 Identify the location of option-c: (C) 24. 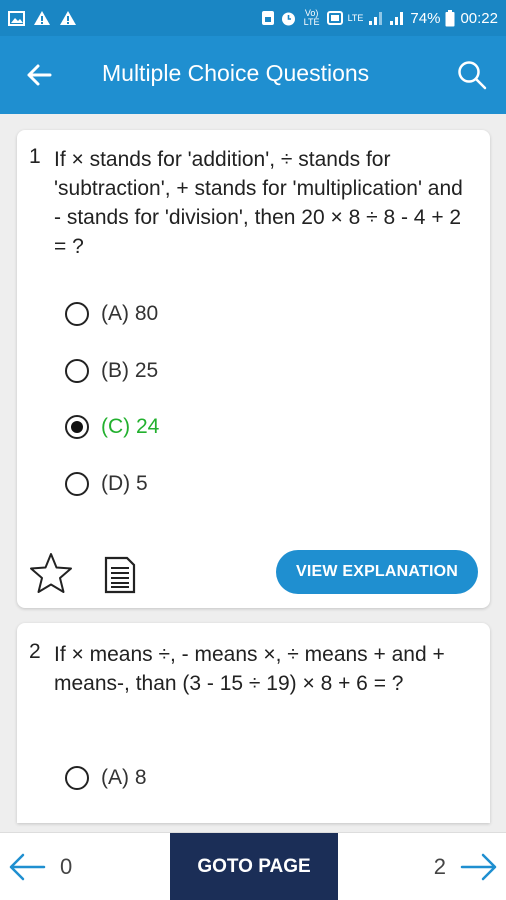
(112, 427).